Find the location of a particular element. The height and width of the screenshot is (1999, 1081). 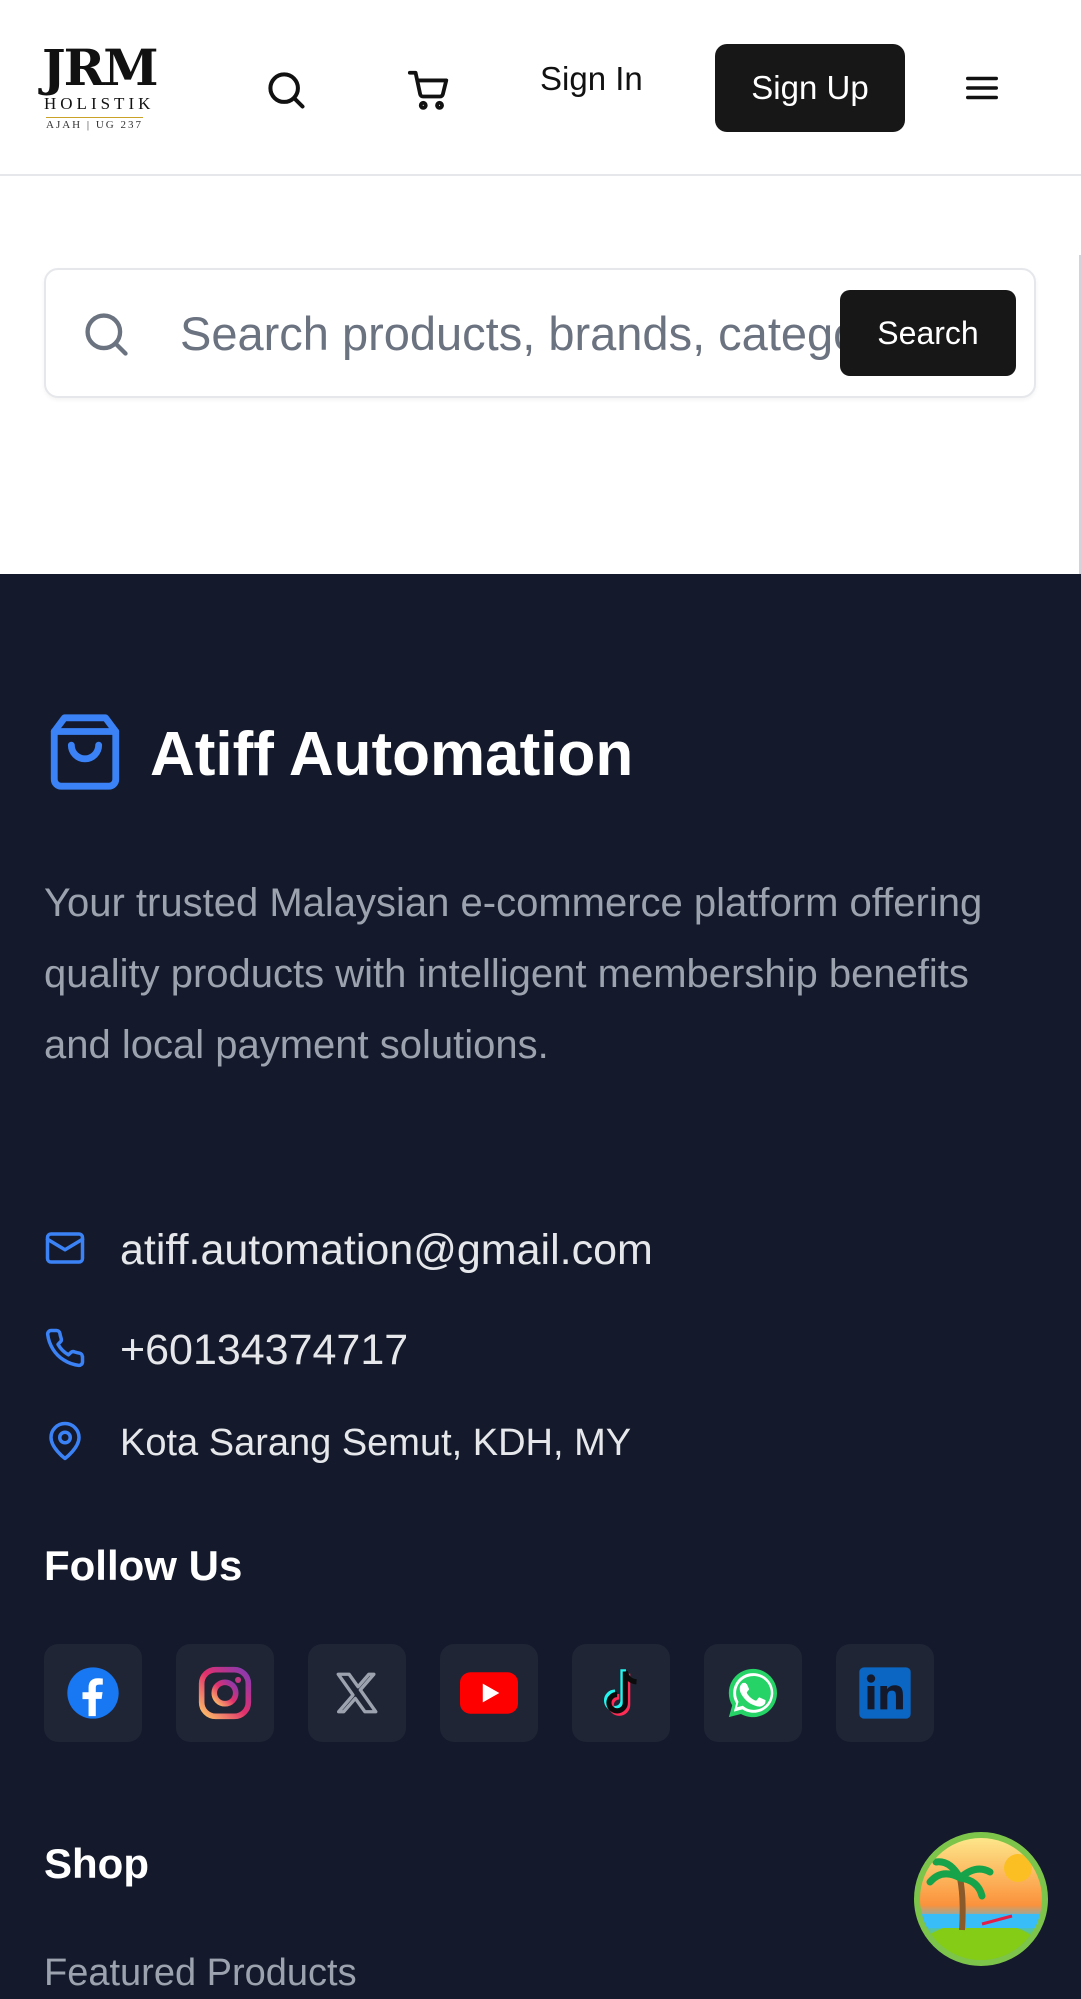

shopping-bag-icon is located at coordinates (85, 754).